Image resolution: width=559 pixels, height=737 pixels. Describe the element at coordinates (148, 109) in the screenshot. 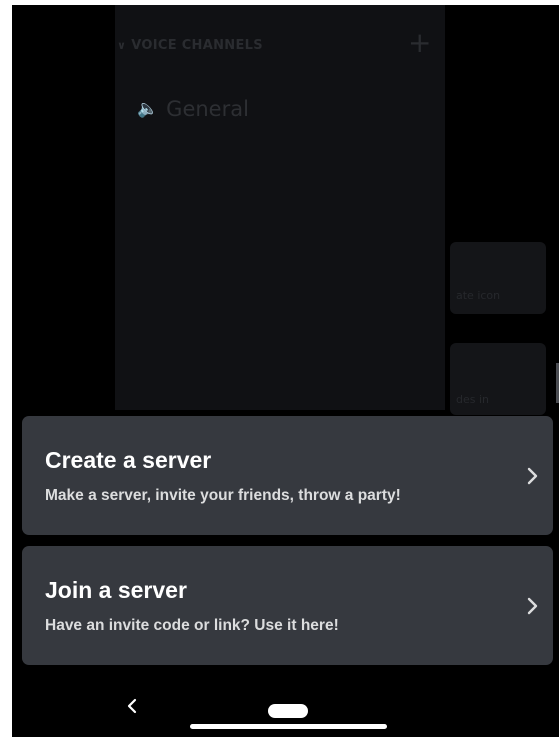

I see `speaker-icon: 🔈` at that location.